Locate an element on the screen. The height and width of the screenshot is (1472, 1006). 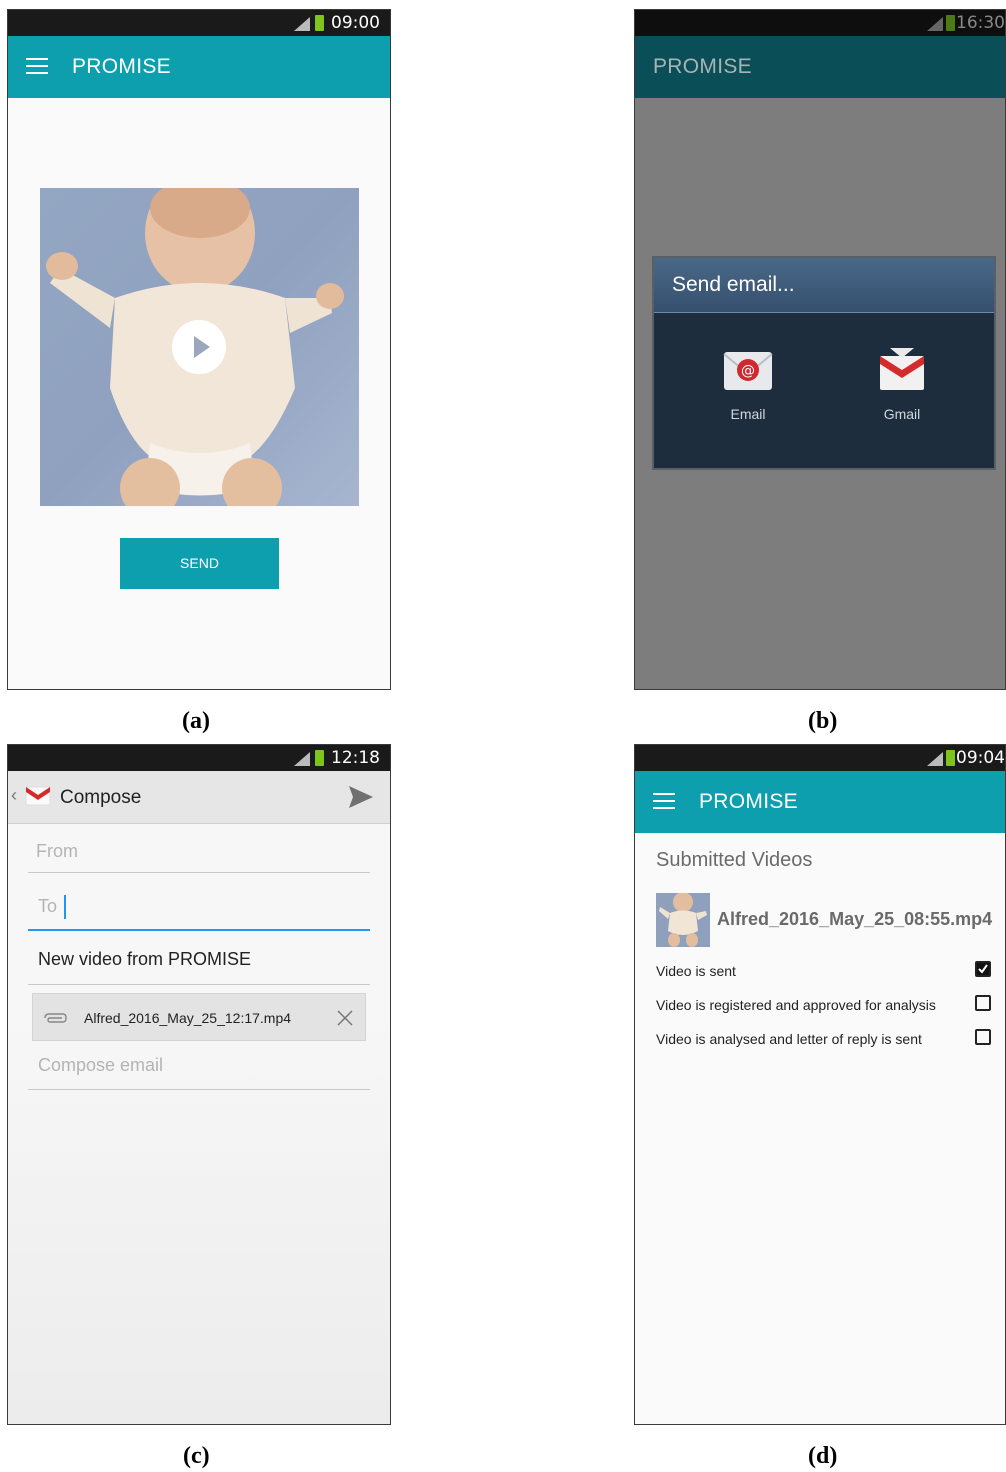
caption-d: (d) is located at coordinates (823, 1456).